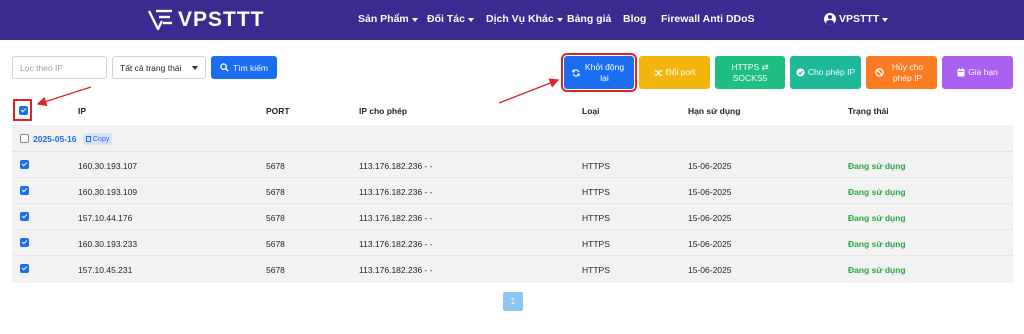 This screenshot has height=334, width=1024. What do you see at coordinates (983, 72) in the screenshot?
I see `renew-button-label: Gia hạn` at bounding box center [983, 72].